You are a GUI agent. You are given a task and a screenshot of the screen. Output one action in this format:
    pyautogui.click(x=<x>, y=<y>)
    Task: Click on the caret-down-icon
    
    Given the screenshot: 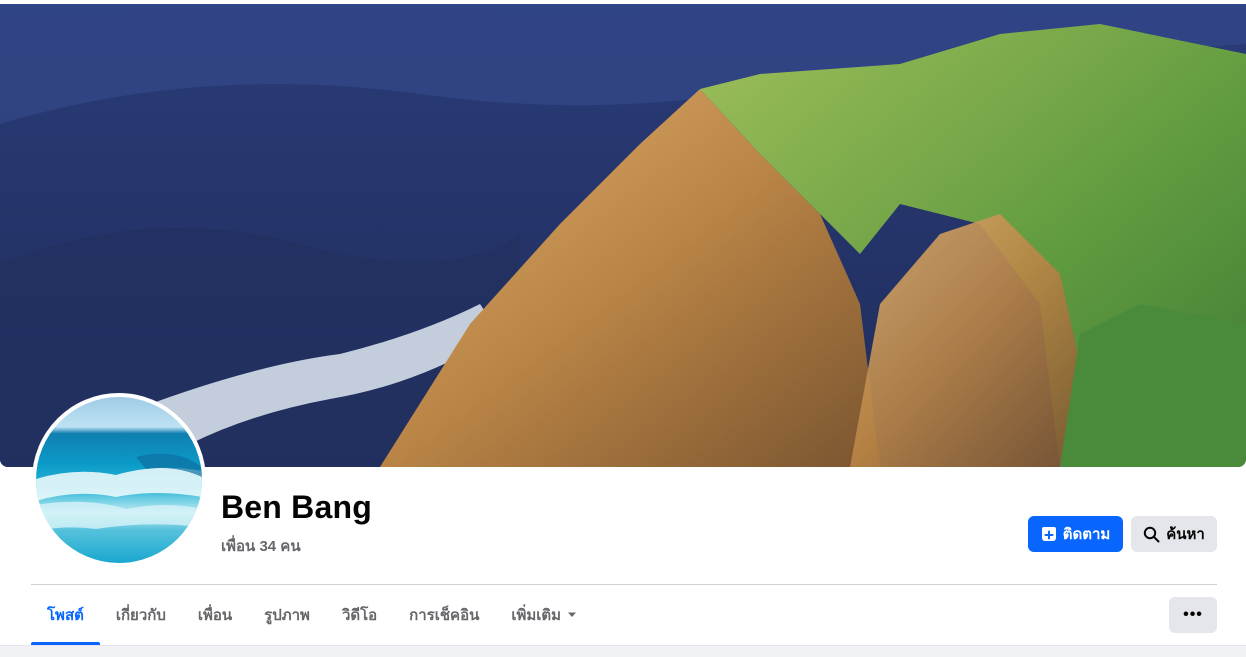 What is the action you would take?
    pyautogui.click(x=572, y=615)
    